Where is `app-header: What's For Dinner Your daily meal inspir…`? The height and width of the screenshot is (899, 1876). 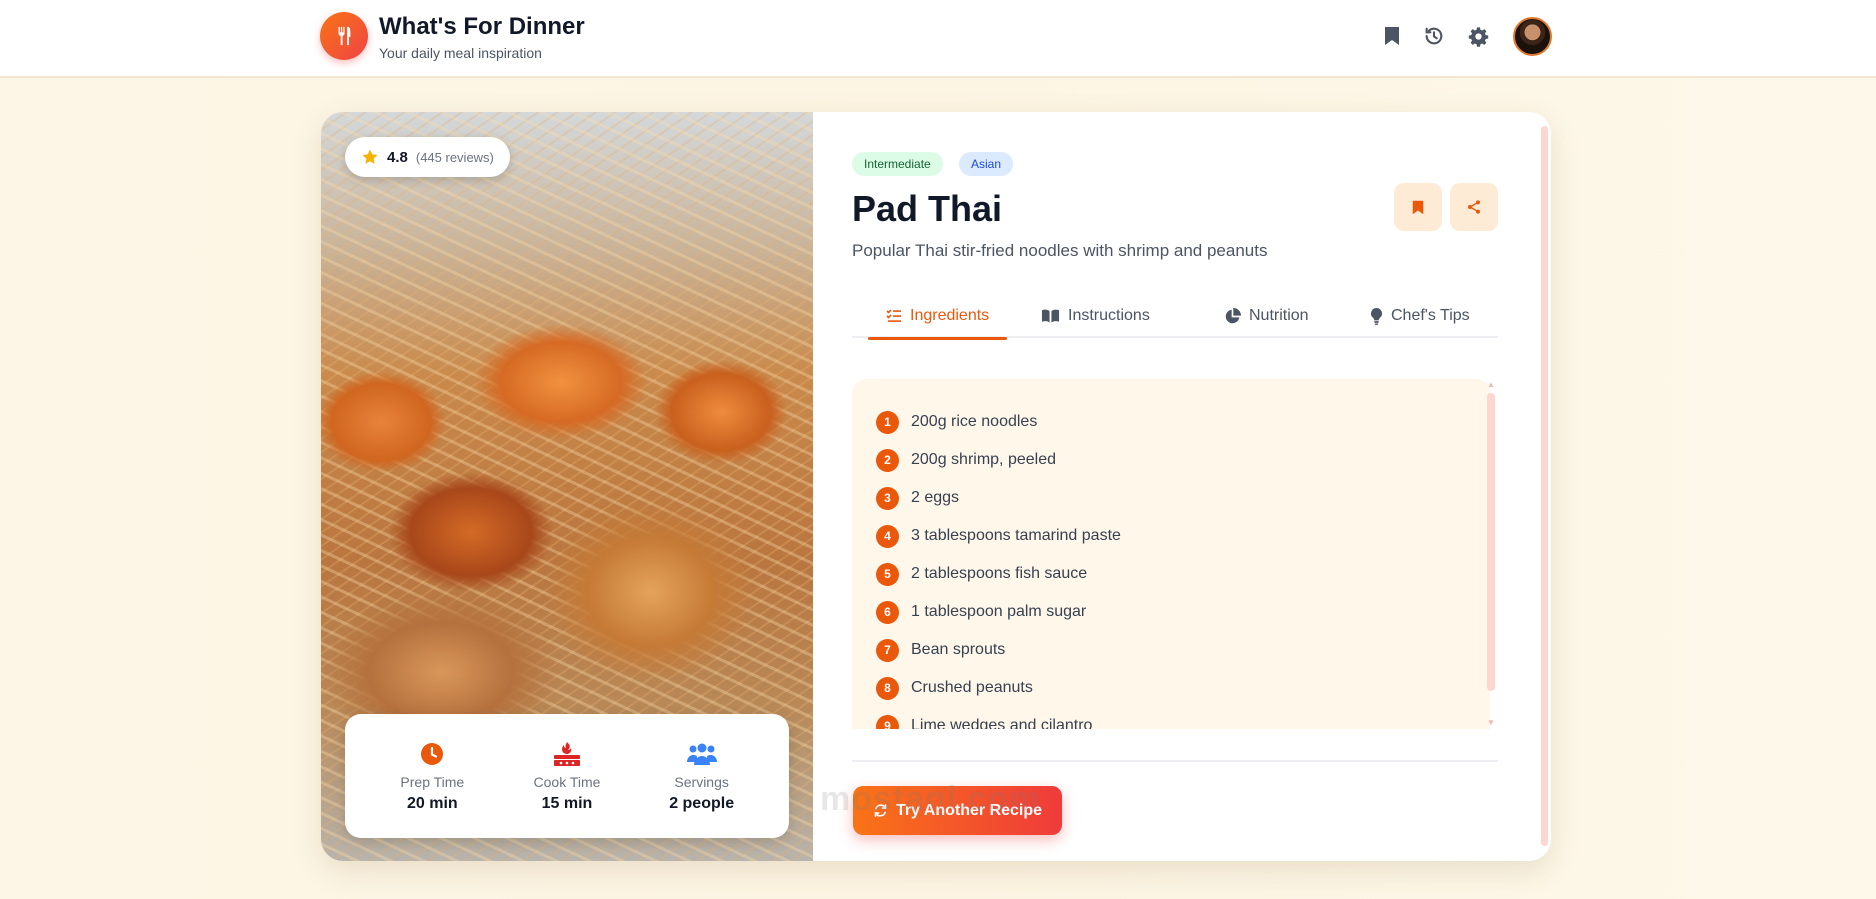
app-header: What's For Dinner Your daily meal inspir… is located at coordinates (938, 39).